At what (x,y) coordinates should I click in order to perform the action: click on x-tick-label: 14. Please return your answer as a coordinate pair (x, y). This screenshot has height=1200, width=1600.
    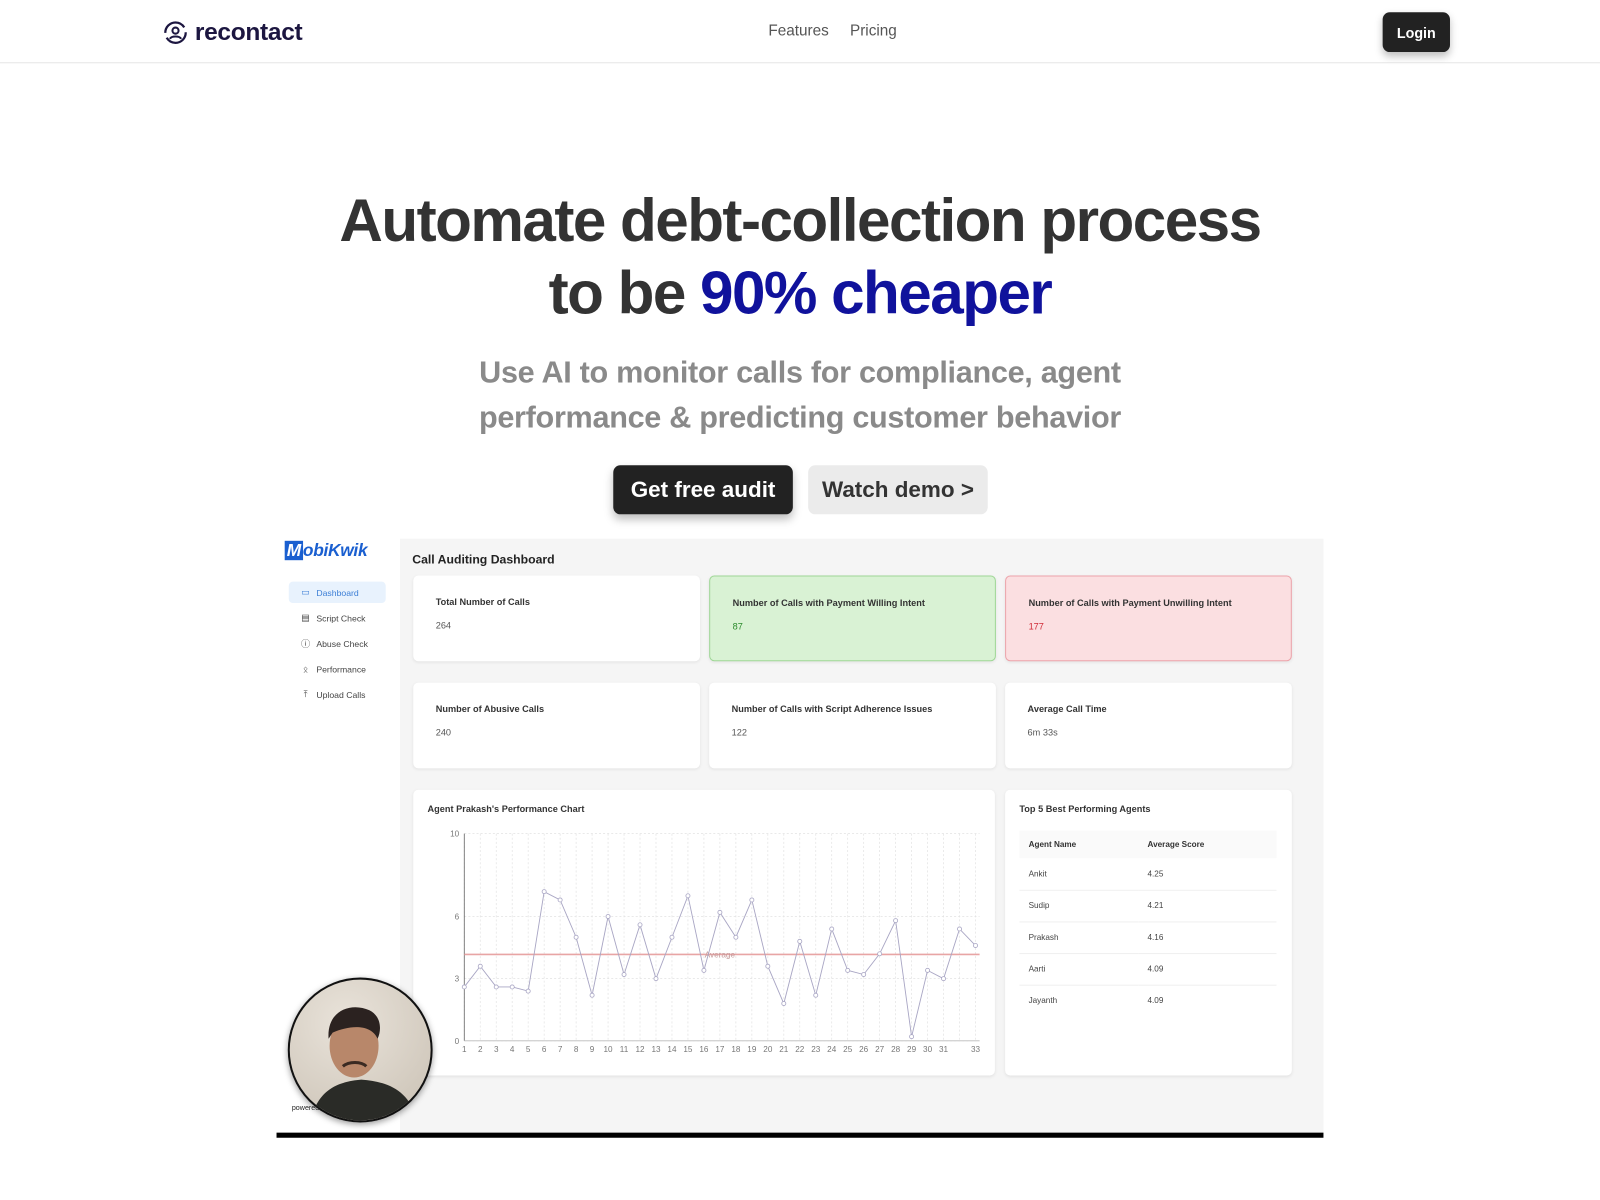
    Looking at the image, I should click on (672, 1049).